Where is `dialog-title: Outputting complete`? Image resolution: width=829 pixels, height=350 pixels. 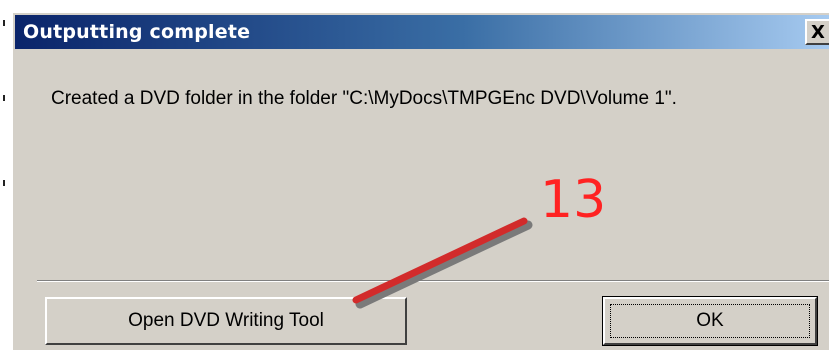 dialog-title: Outputting complete is located at coordinates (137, 32).